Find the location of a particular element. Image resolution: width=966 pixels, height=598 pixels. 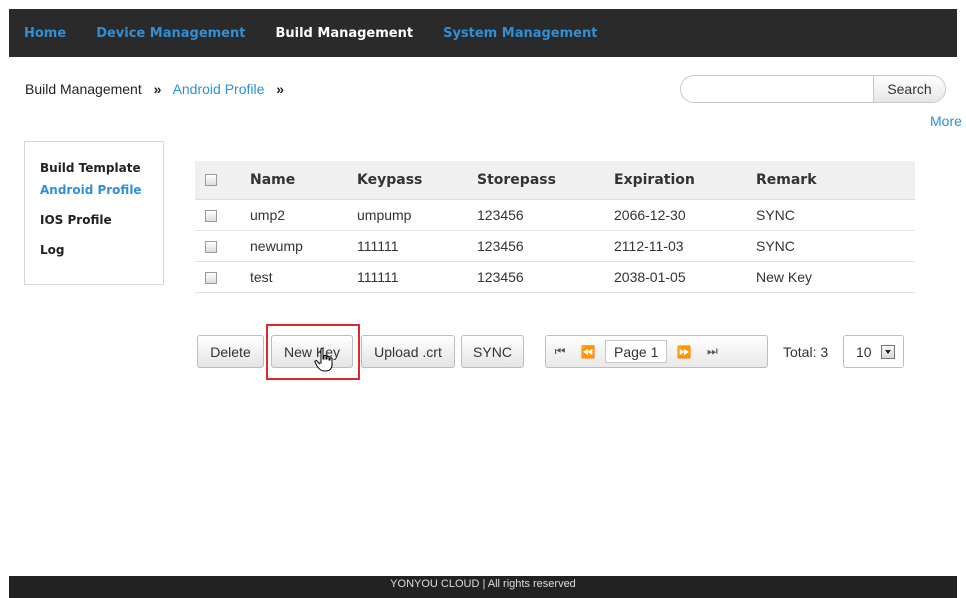

cell-expiration: 2038-01-05 is located at coordinates (685, 277).